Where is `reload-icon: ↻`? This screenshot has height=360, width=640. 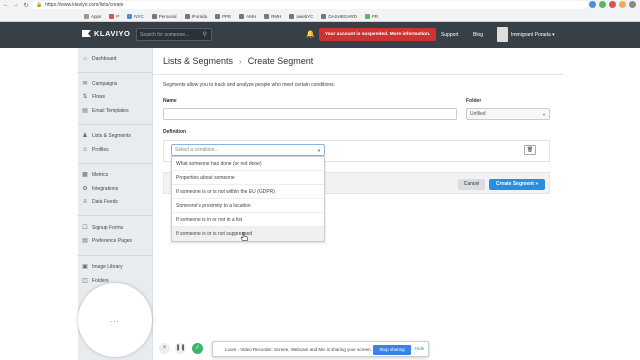 reload-icon: ↻ is located at coordinates (26, 5).